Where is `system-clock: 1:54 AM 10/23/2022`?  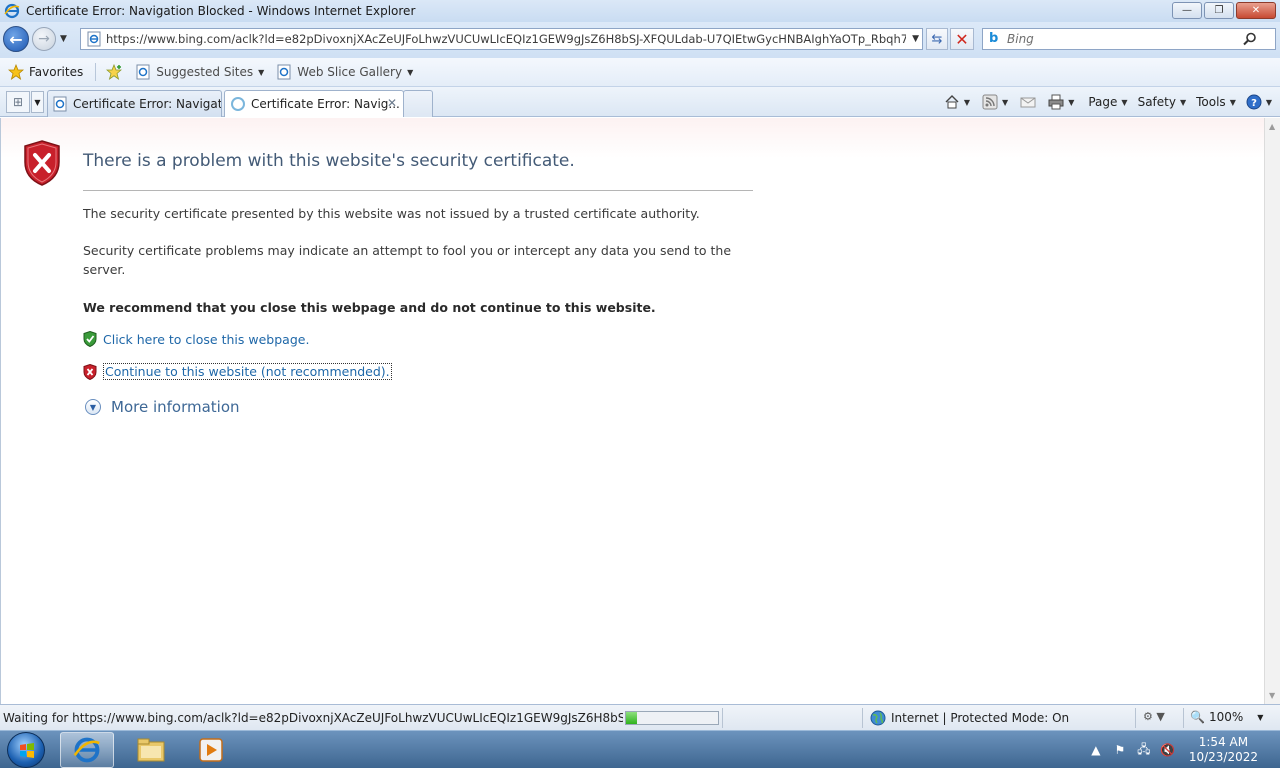
system-clock: 1:54 AM 10/23/2022 is located at coordinates (1223, 750).